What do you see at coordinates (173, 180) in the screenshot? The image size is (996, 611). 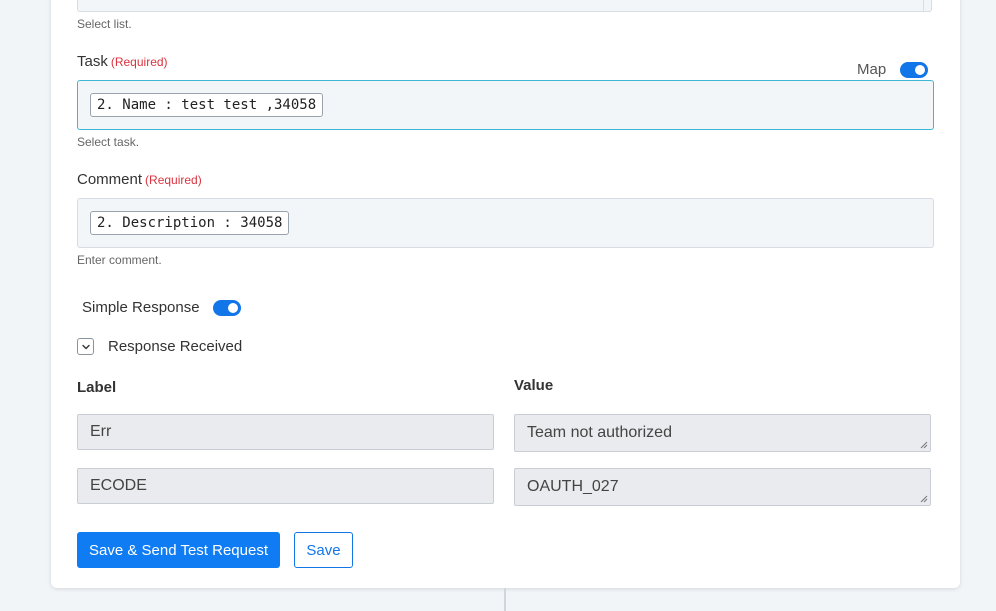 I see `comment-required-tag: (Required)` at bounding box center [173, 180].